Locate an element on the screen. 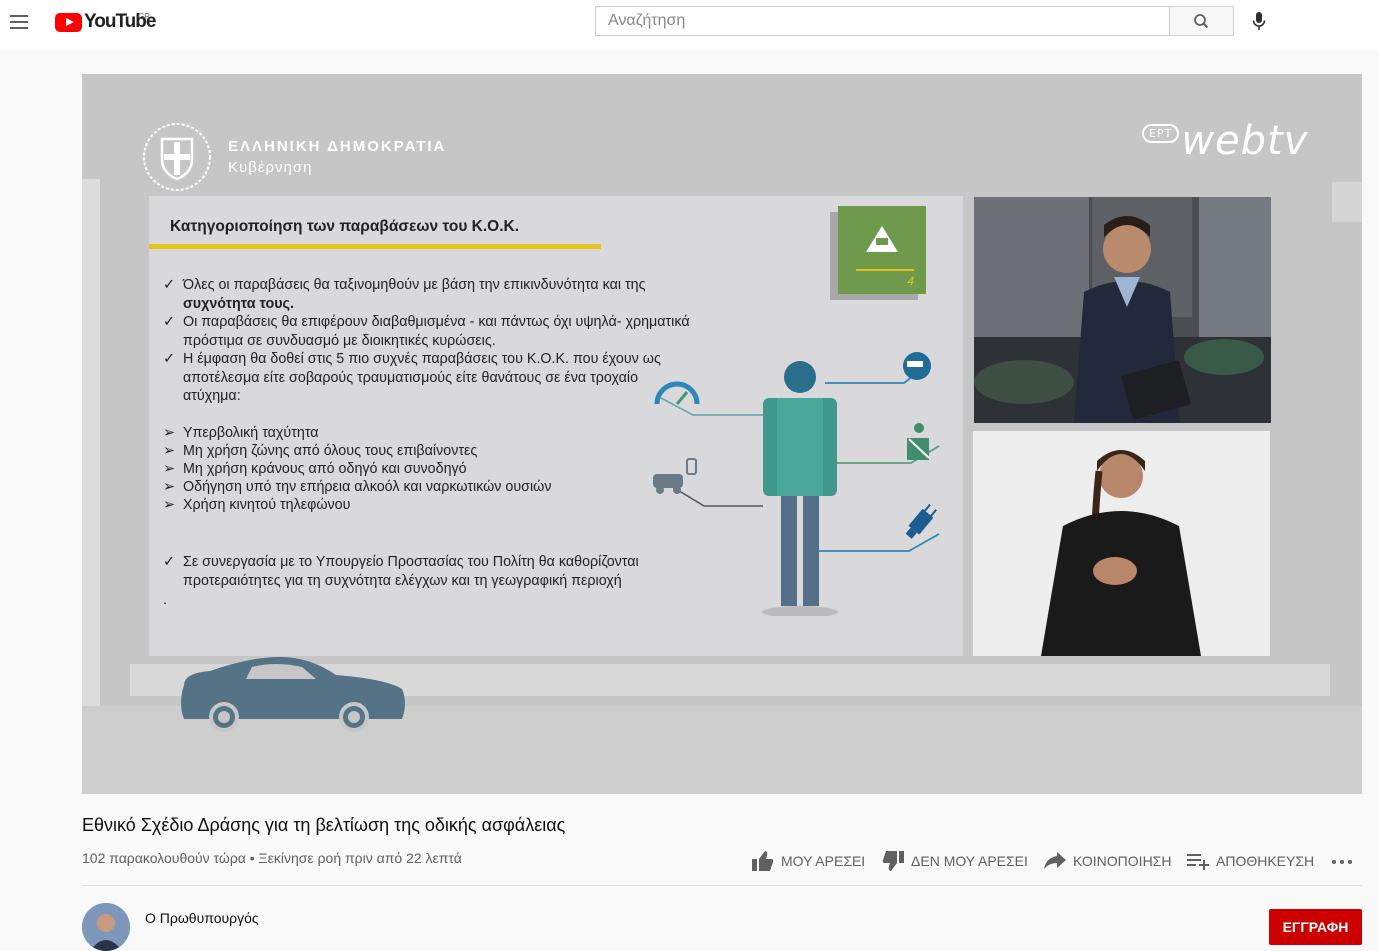 The width and height of the screenshot is (1379, 951). like-button: ΜΟΥ ΑΡΕΣΕΙ is located at coordinates (808, 861).